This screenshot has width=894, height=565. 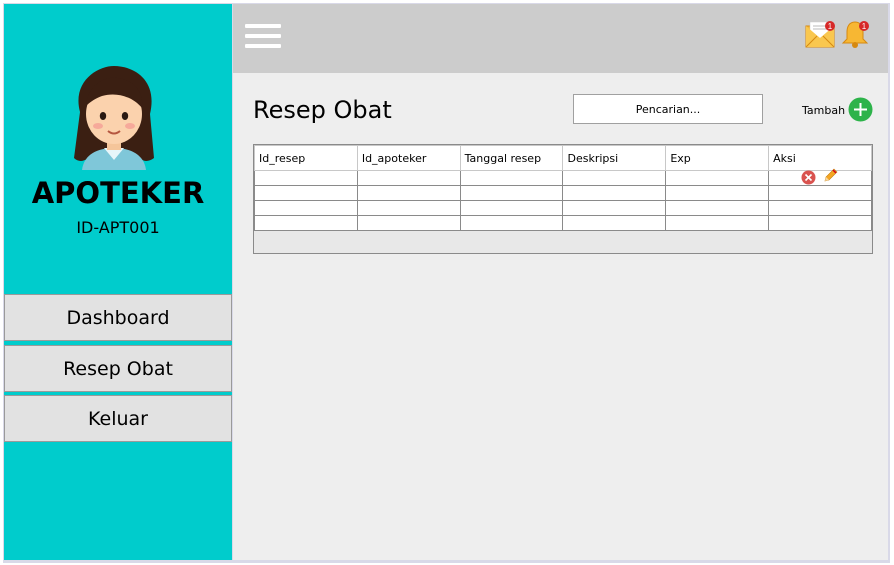 What do you see at coordinates (263, 37) in the screenshot?
I see `hamburger-menu-icon` at bounding box center [263, 37].